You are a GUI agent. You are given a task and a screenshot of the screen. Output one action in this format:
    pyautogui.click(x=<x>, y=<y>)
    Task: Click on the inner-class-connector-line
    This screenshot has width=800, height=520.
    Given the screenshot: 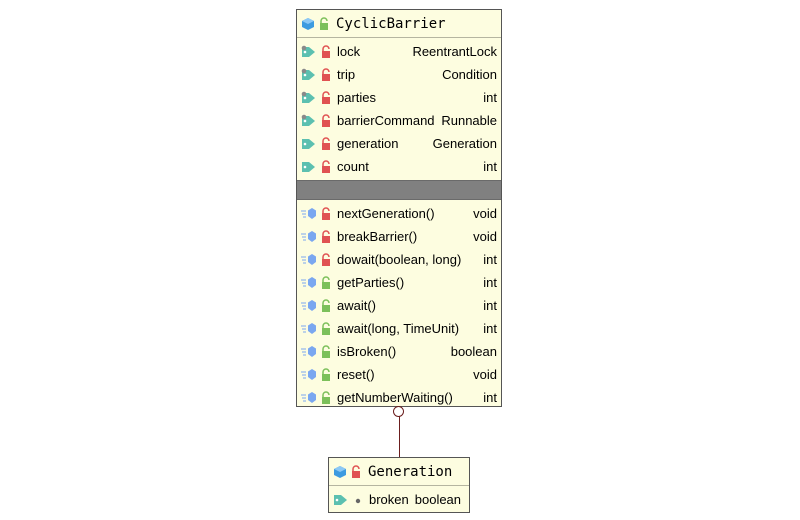 What is the action you would take?
    pyautogui.click(x=399, y=437)
    